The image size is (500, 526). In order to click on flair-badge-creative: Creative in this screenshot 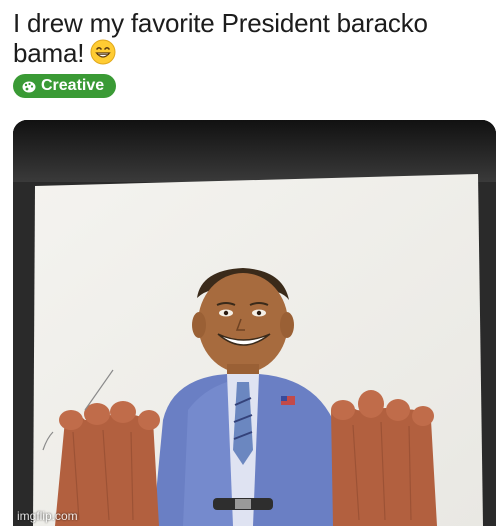, I will do `click(65, 86)`.